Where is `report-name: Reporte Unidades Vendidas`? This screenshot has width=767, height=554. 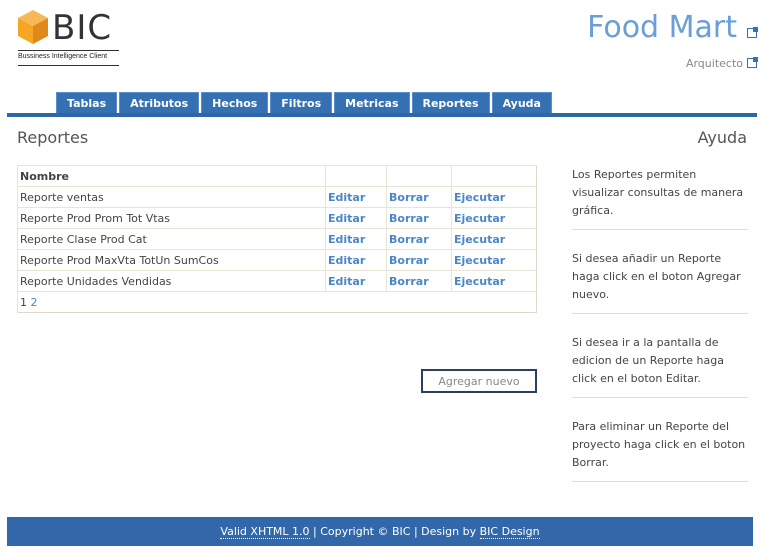
report-name: Reporte Unidades Vendidas is located at coordinates (171, 281).